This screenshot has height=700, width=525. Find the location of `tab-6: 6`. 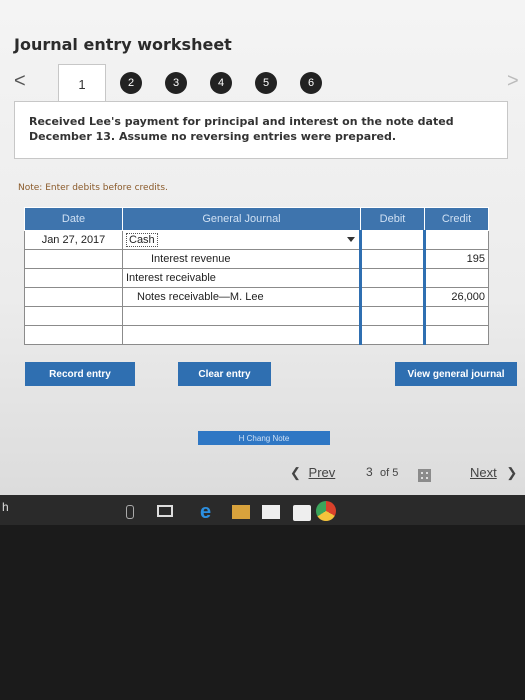

tab-6: 6 is located at coordinates (311, 83).